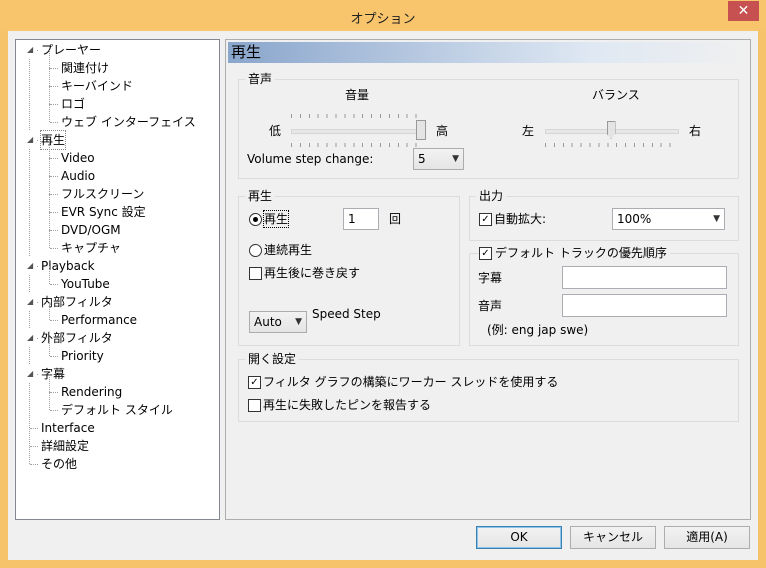 Image resolution: width=766 pixels, height=568 pixels. I want to click on tree-item: Audio, so click(78, 176).